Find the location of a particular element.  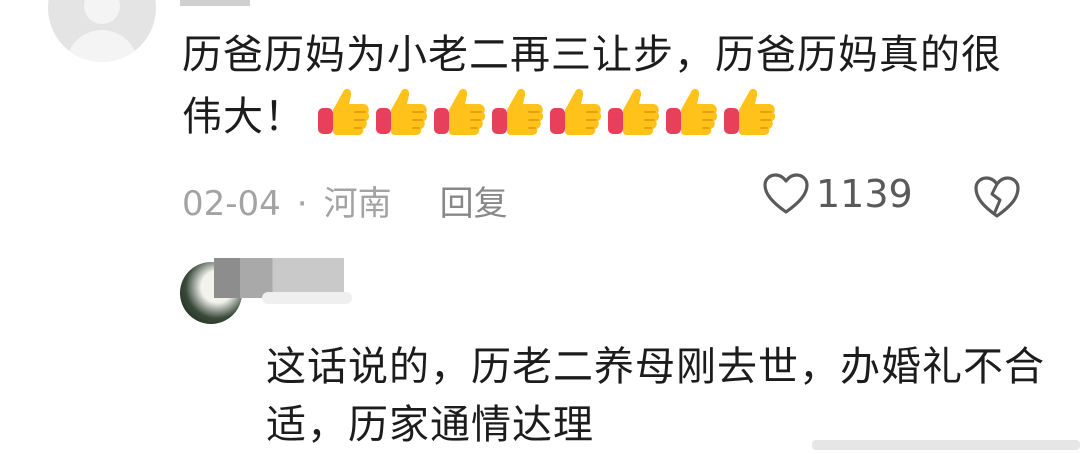

reply-button: 回复 is located at coordinates (474, 200).